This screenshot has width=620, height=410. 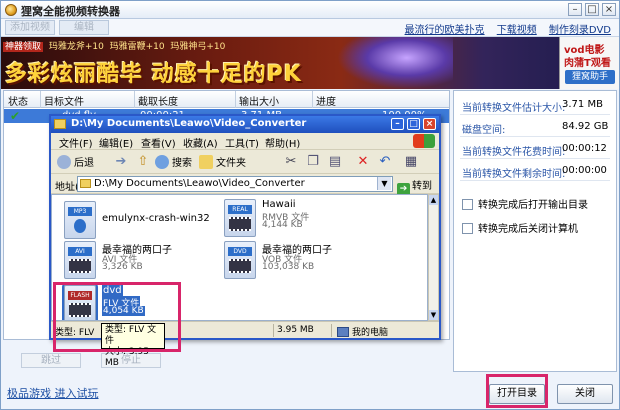 What do you see at coordinates (222, 161) in the screenshot?
I see `folders-button: 文件夹` at bounding box center [222, 161].